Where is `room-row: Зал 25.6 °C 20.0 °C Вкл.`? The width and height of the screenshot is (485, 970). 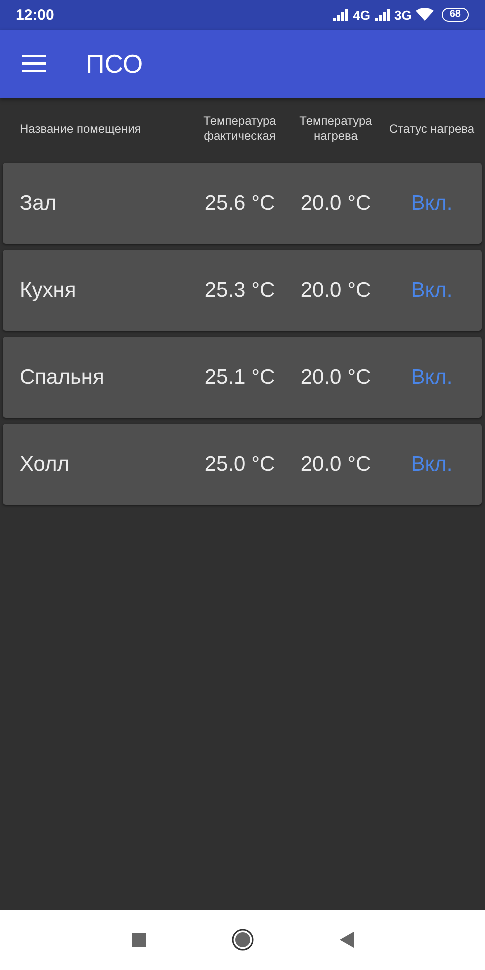
room-row: Зал 25.6 °C 20.0 °C Вкл. is located at coordinates (242, 203).